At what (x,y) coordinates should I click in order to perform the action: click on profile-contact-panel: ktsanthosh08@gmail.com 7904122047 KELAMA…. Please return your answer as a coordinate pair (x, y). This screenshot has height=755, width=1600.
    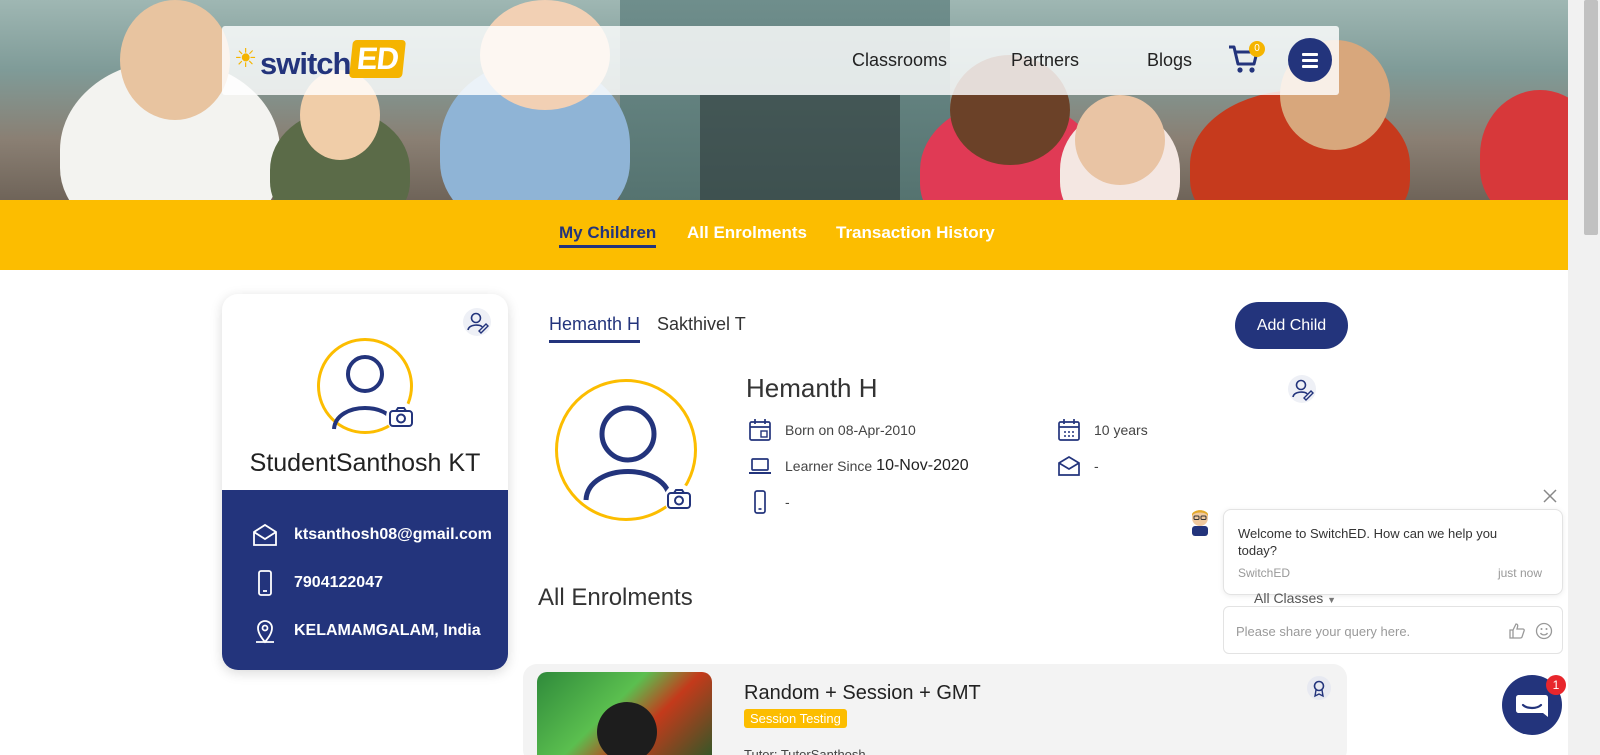
    Looking at the image, I should click on (365, 580).